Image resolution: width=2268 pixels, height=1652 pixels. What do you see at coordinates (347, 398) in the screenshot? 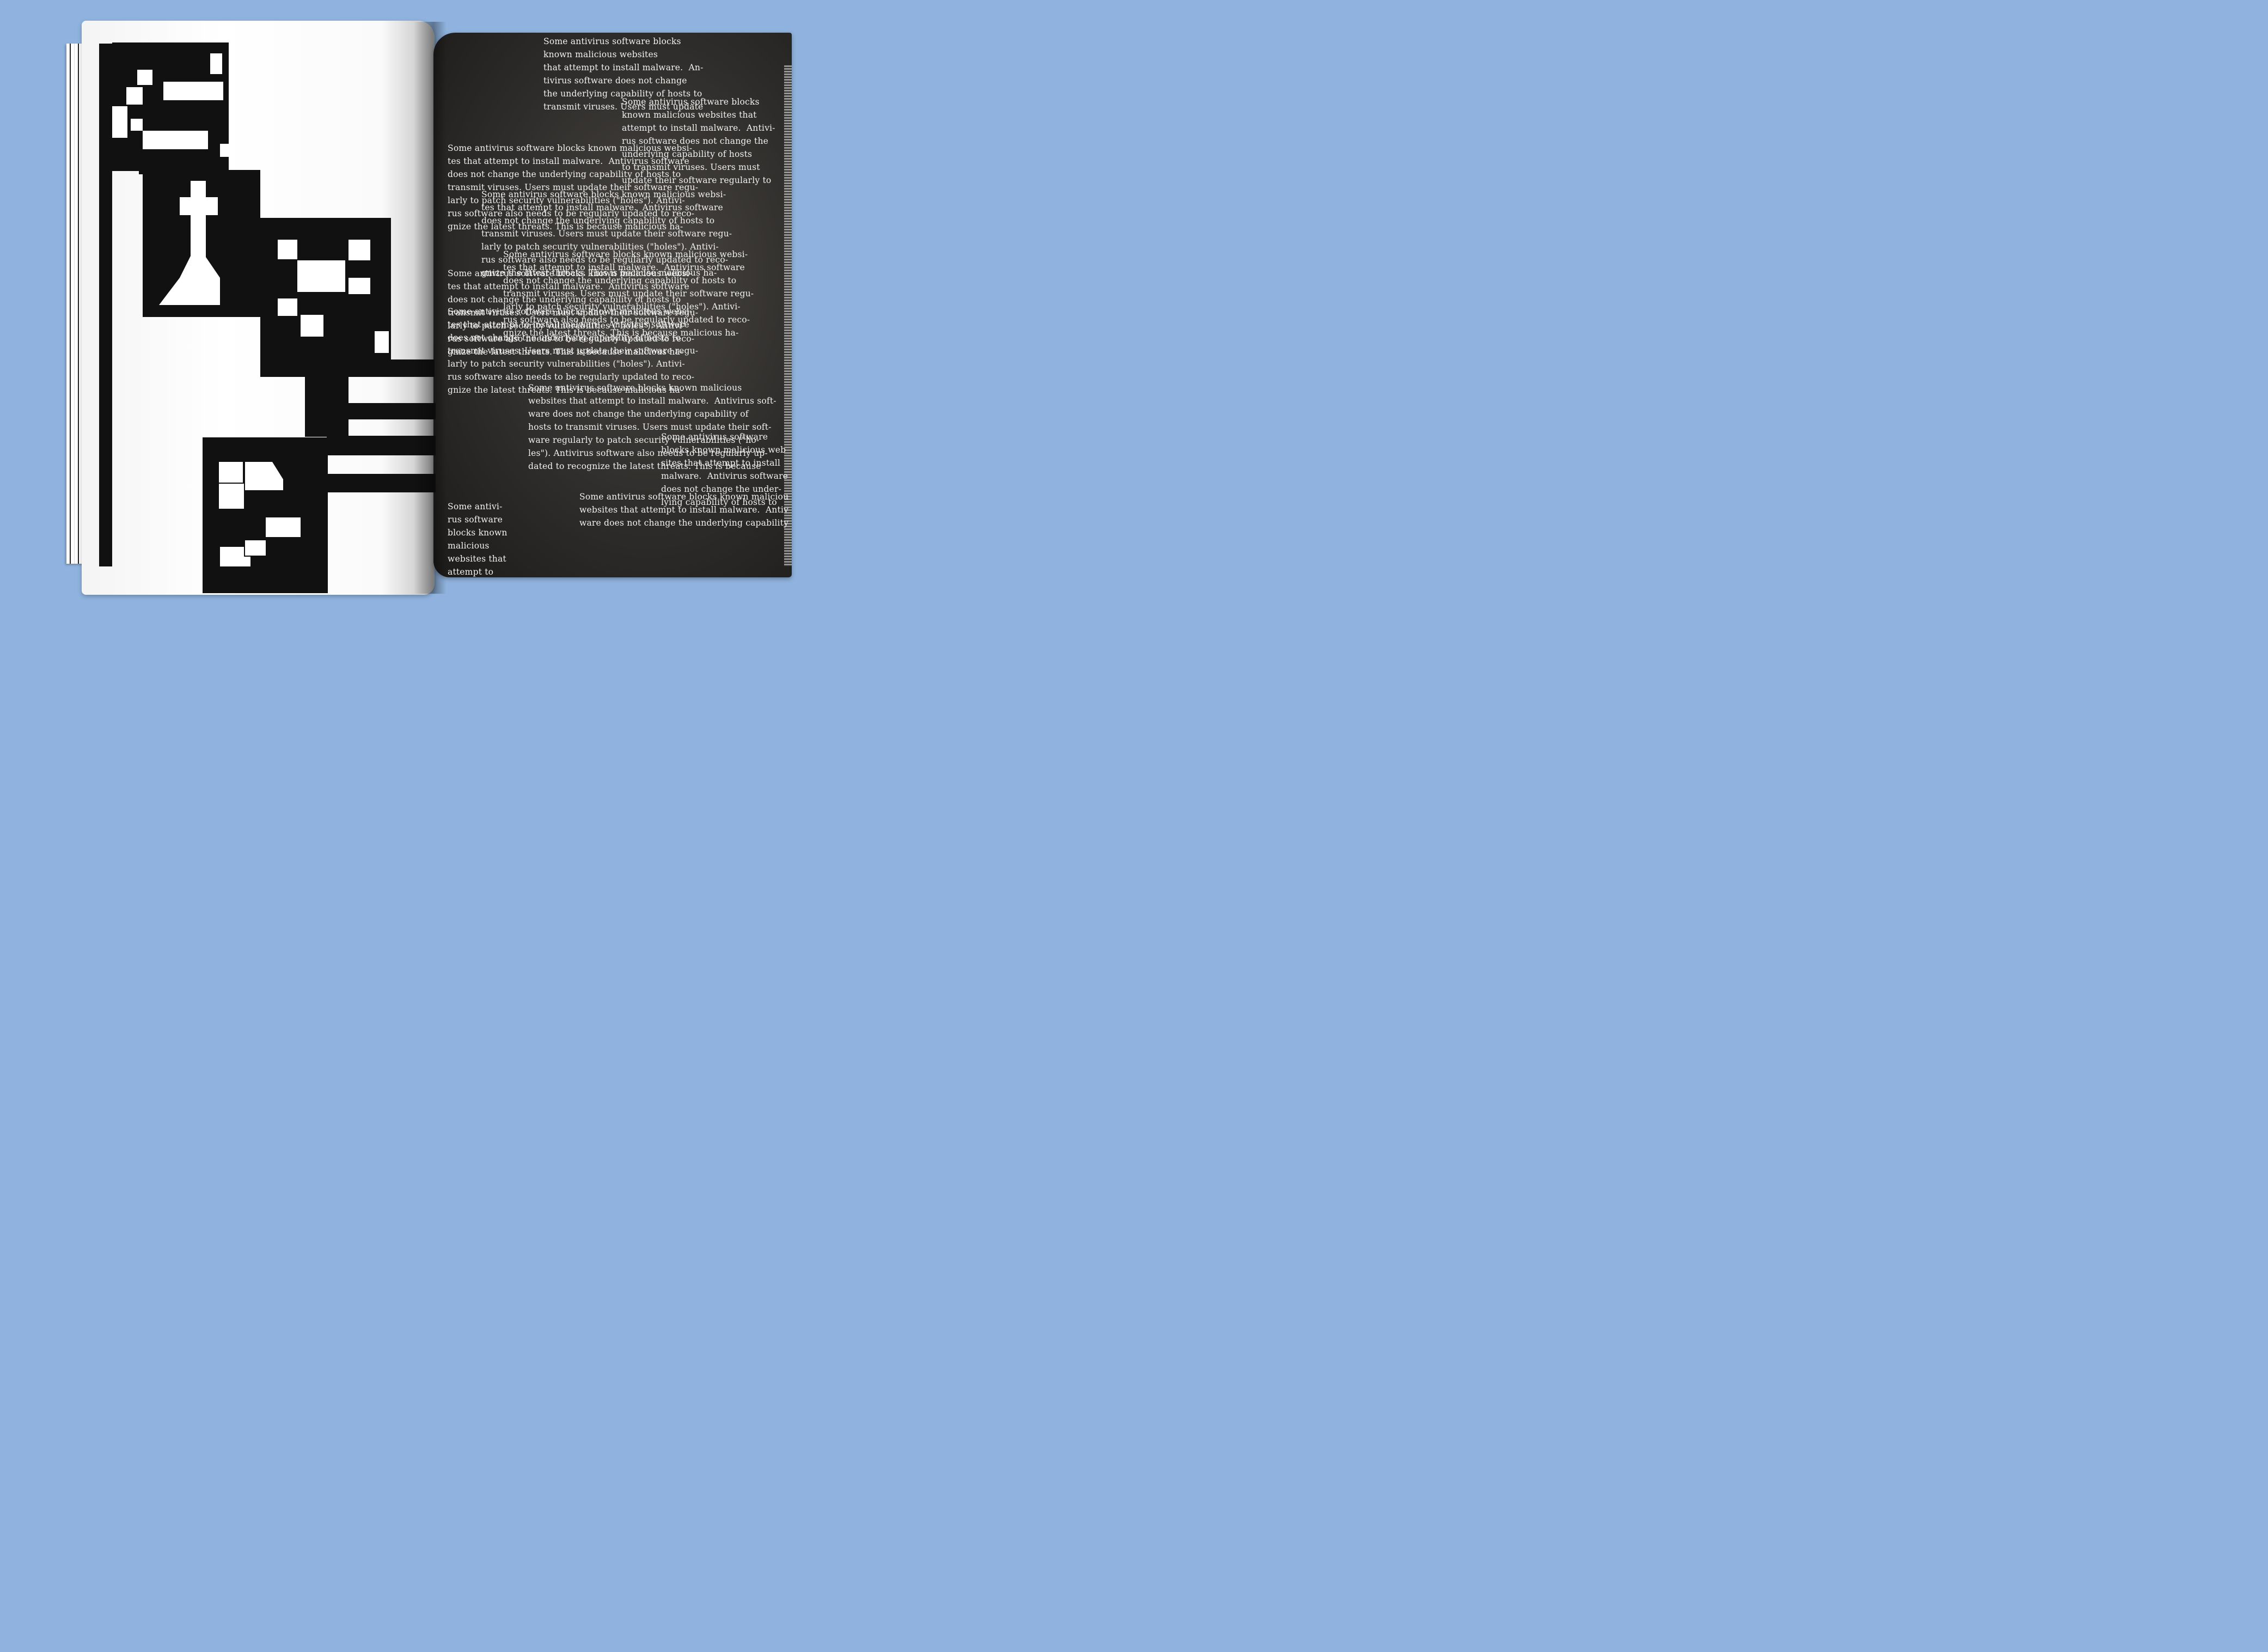
I see `letter-r` at bounding box center [347, 398].